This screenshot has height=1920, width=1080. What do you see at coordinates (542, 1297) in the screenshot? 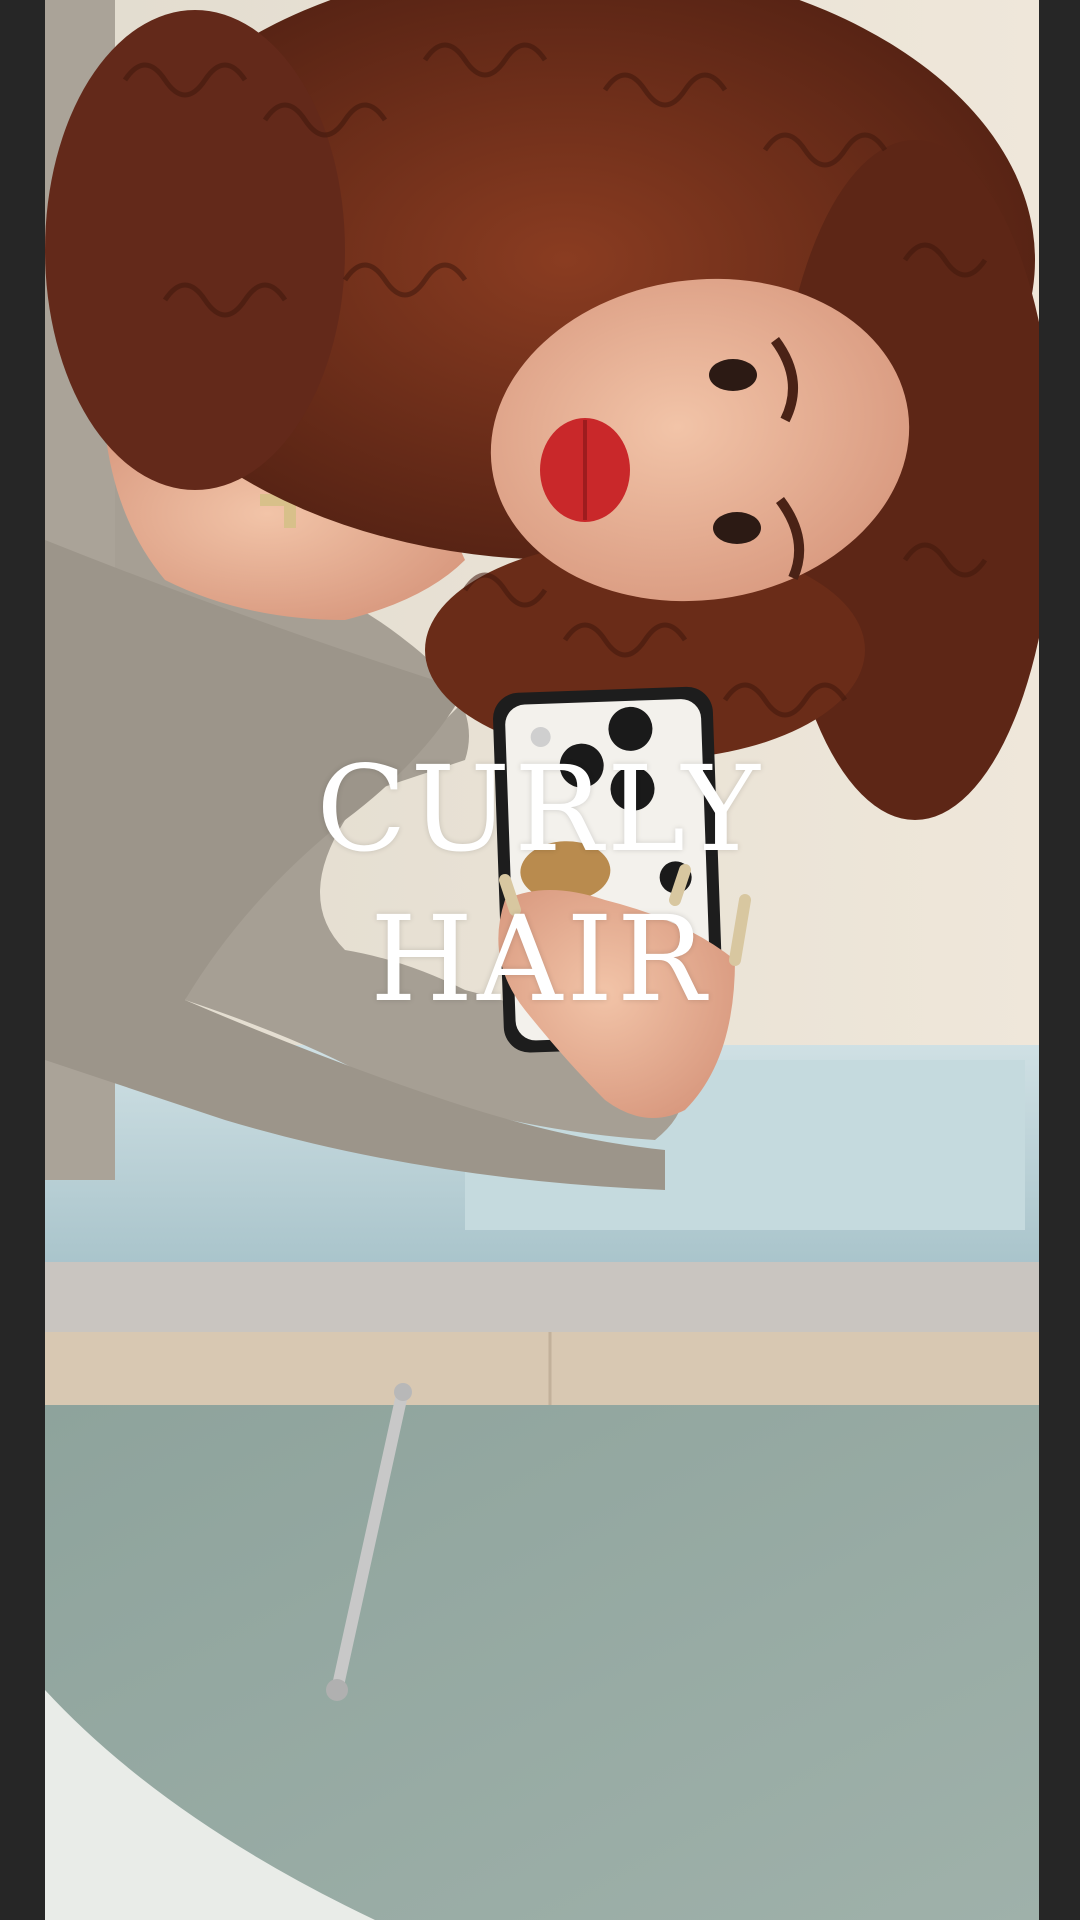
I see `tub-rim` at bounding box center [542, 1297].